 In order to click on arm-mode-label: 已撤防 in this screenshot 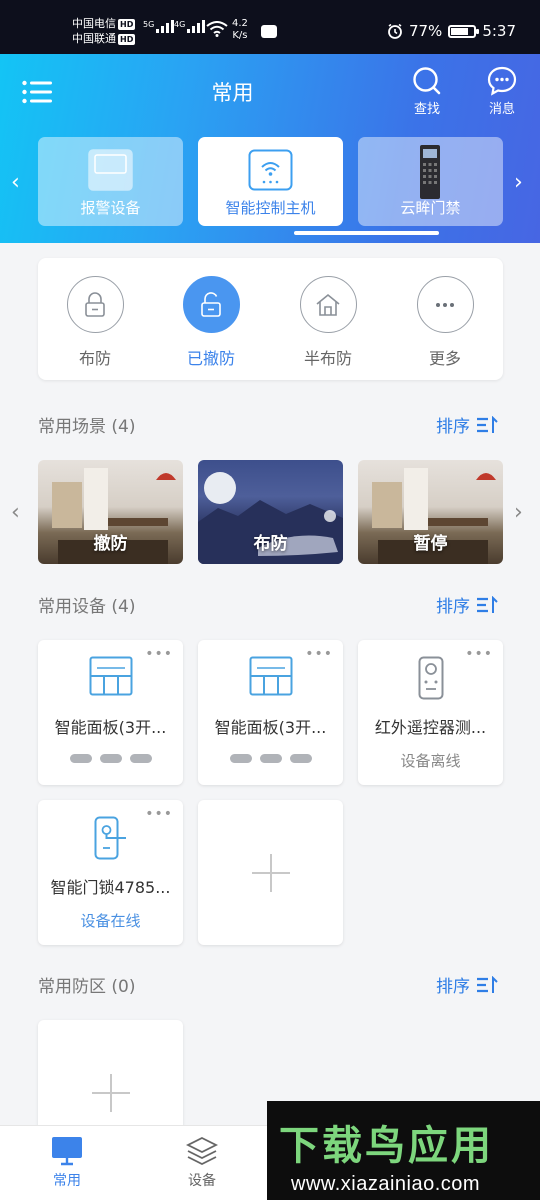, I will do `click(210, 358)`.